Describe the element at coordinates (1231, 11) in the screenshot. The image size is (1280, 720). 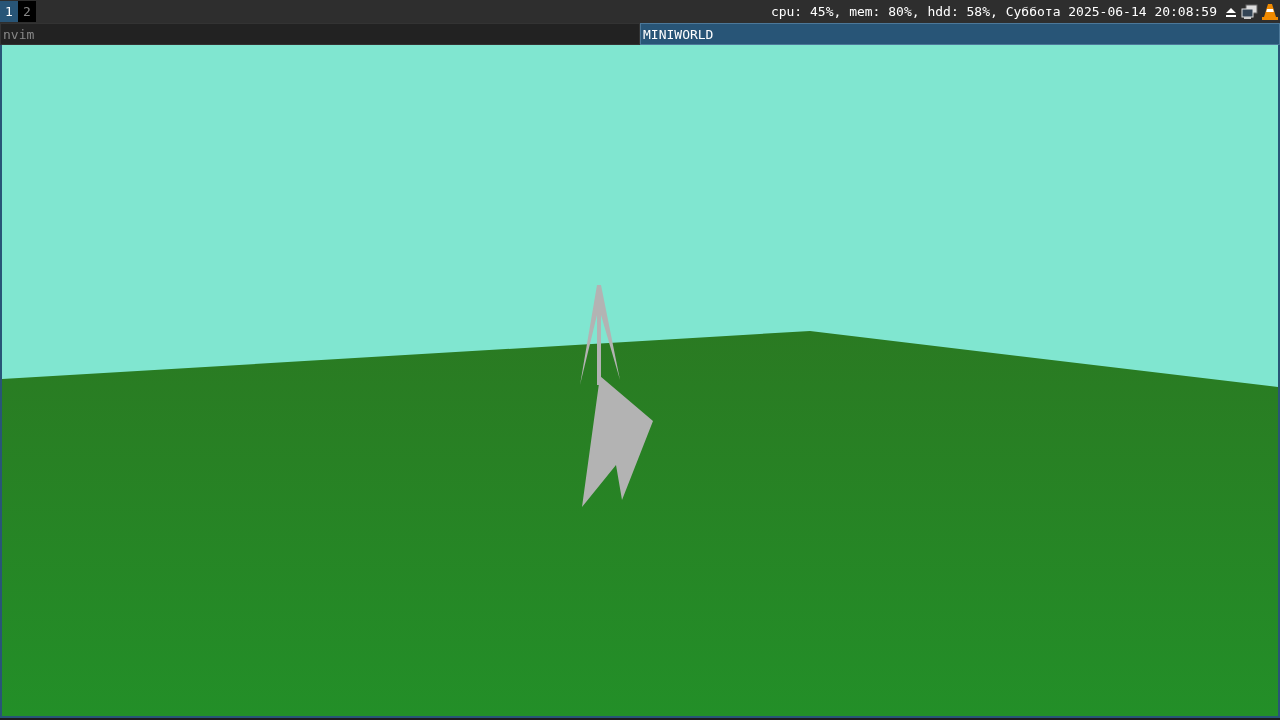
I see `eject-icon` at that location.